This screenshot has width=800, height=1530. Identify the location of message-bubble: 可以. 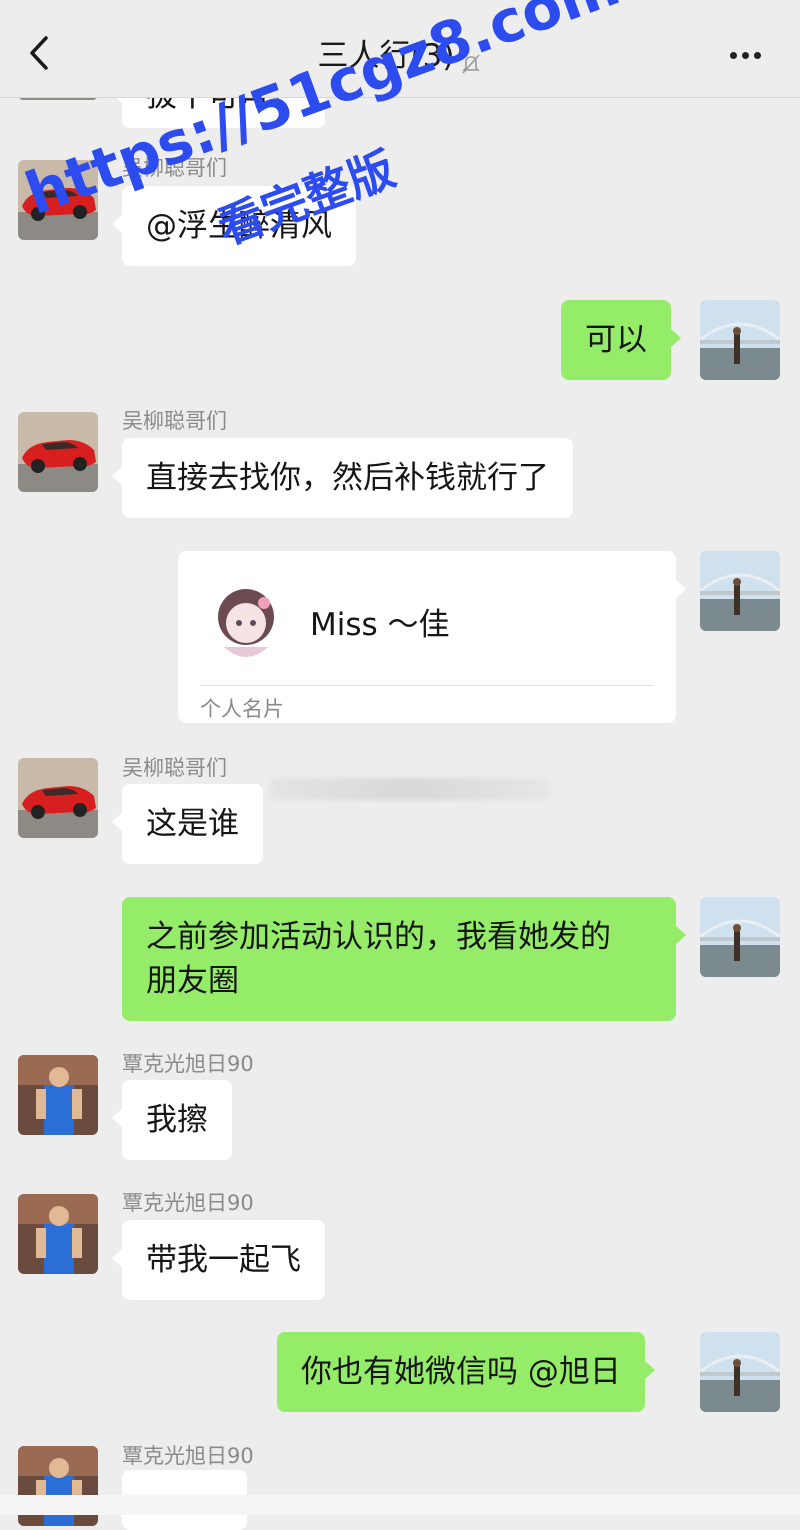
(621, 340).